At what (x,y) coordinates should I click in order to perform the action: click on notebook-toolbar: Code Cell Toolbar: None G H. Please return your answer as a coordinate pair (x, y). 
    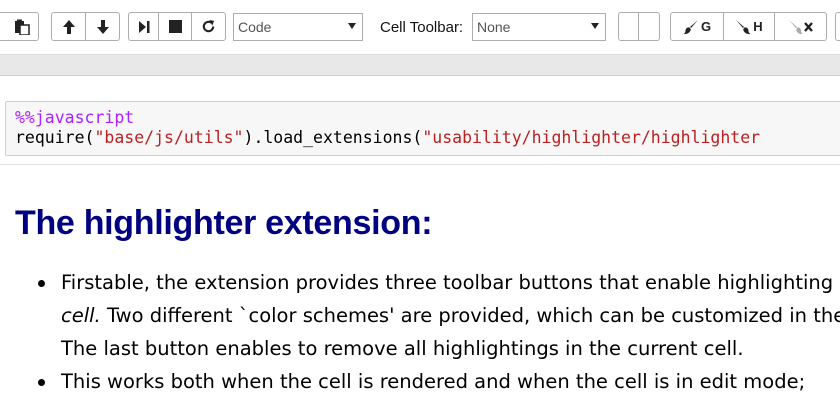
    Looking at the image, I should click on (420, 27).